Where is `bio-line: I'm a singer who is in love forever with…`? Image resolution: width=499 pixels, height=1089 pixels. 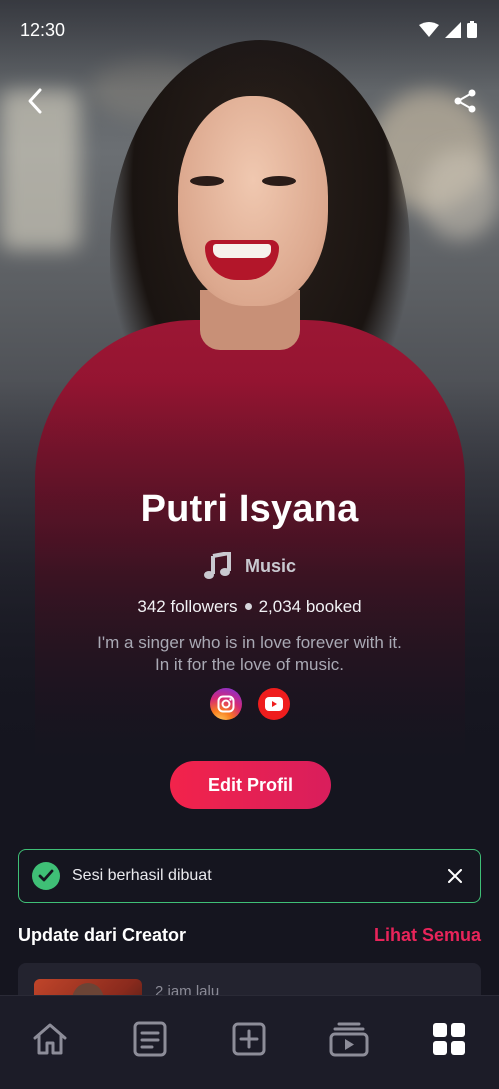 bio-line: I'm a singer who is in love forever with… is located at coordinates (249, 642).